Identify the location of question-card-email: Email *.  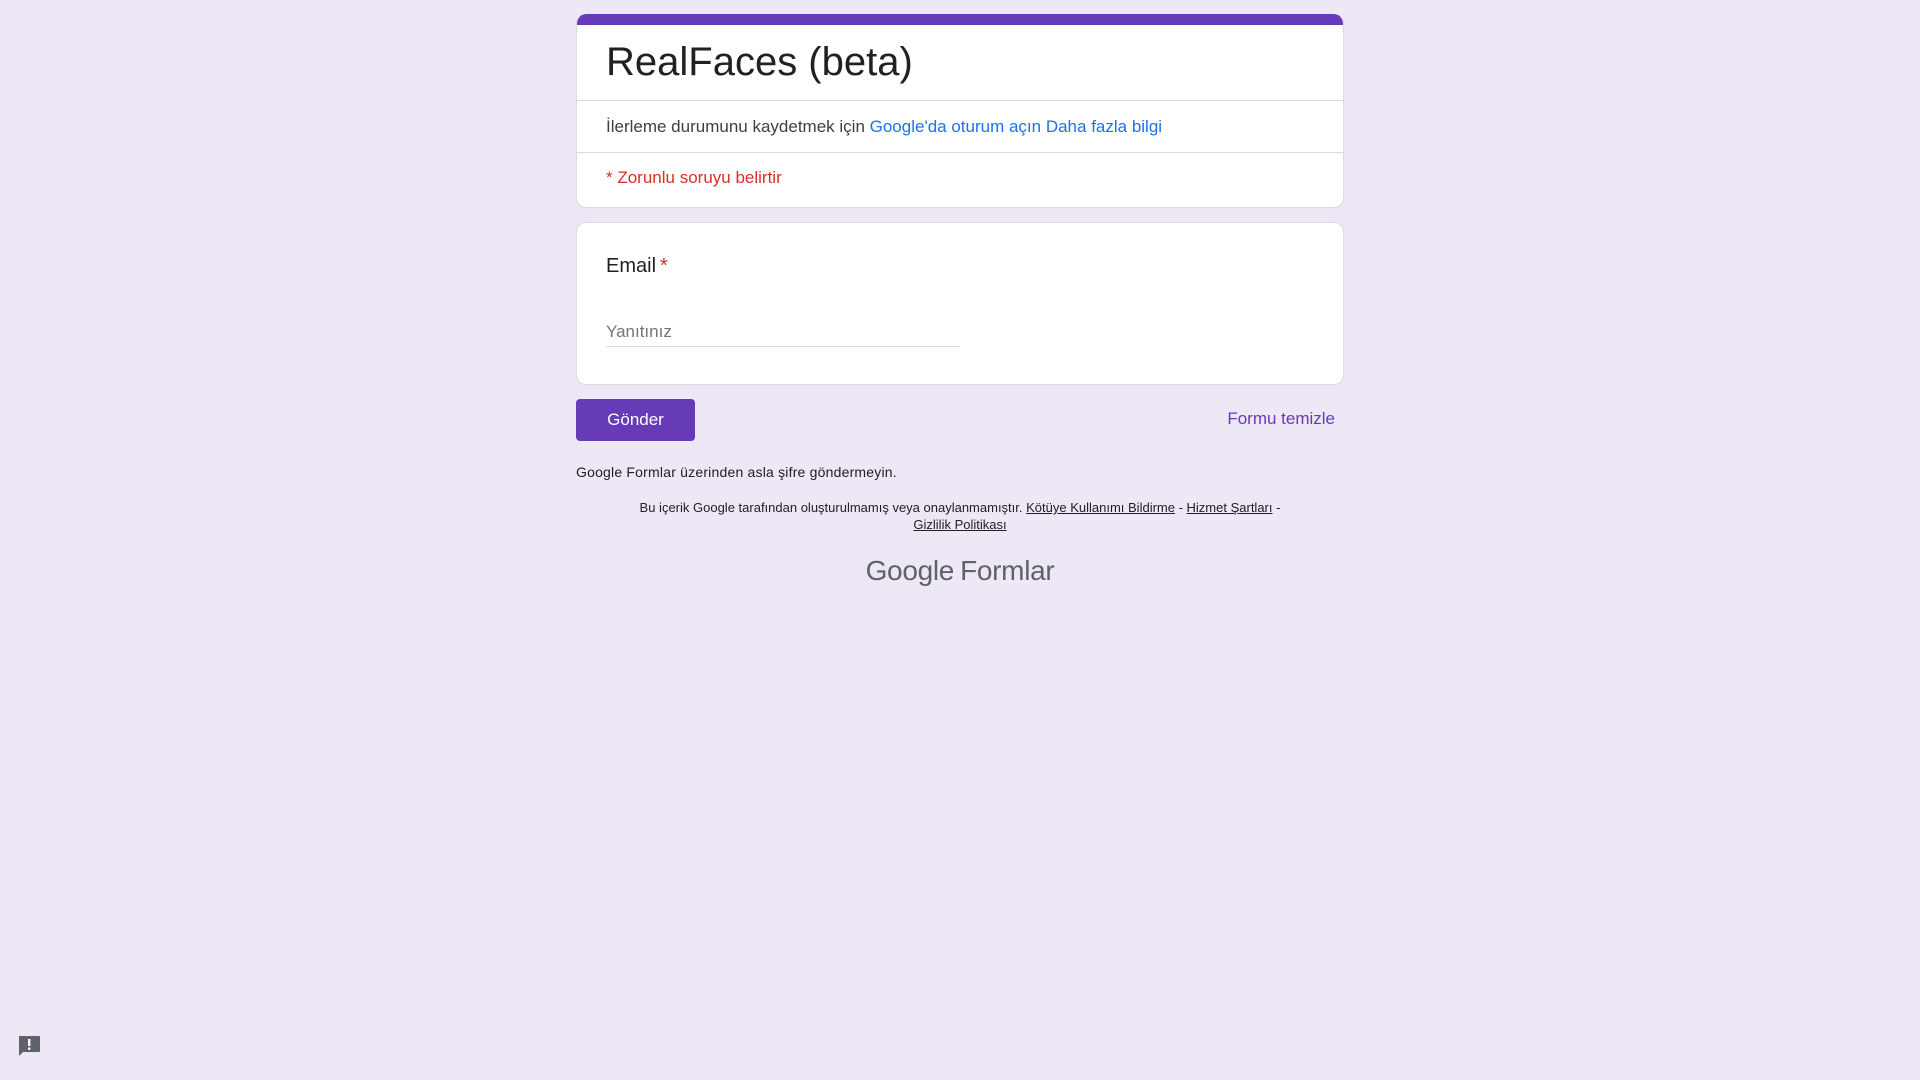
(960, 303).